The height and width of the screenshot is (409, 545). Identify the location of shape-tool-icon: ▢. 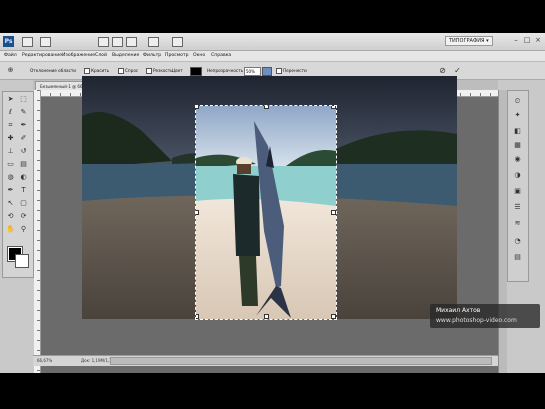
(23, 203).